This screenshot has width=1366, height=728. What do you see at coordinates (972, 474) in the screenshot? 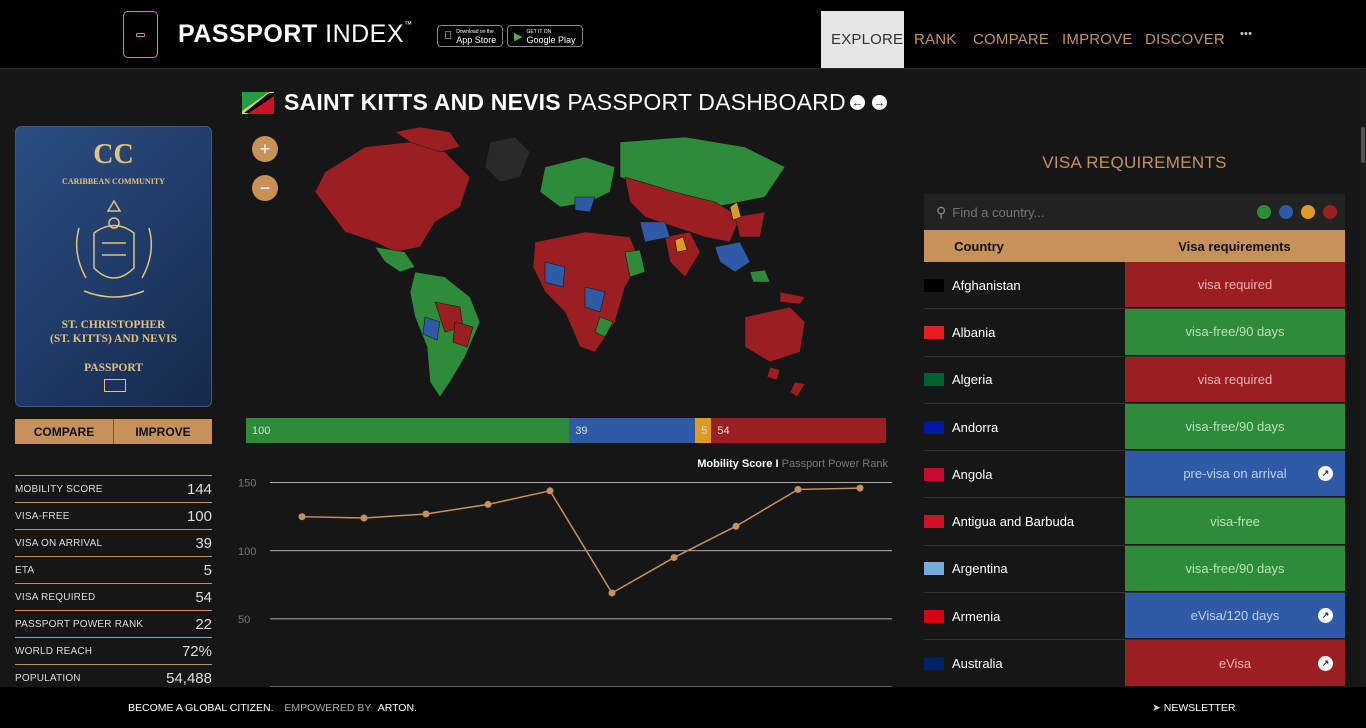
I see `country-name: Angola` at bounding box center [972, 474].